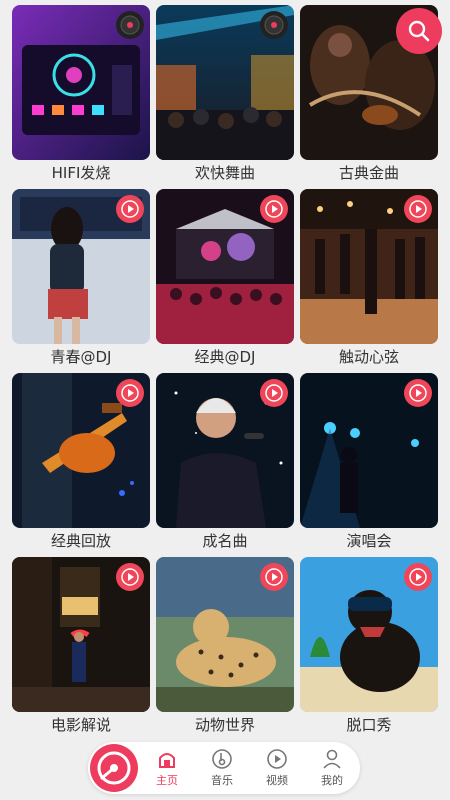  I want to click on tab-music: 音乐, so click(222, 767).